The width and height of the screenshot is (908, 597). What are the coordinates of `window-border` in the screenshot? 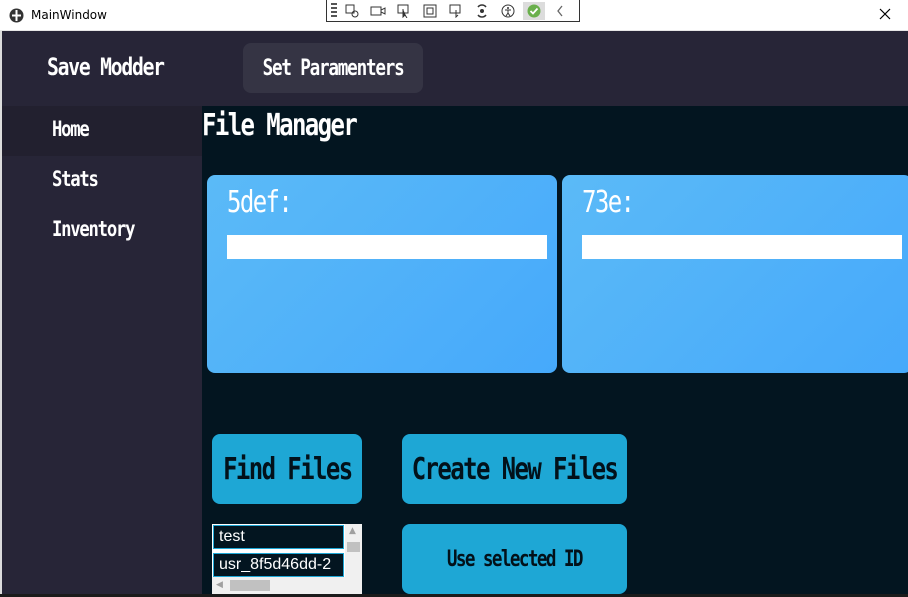 It's located at (1, 314).